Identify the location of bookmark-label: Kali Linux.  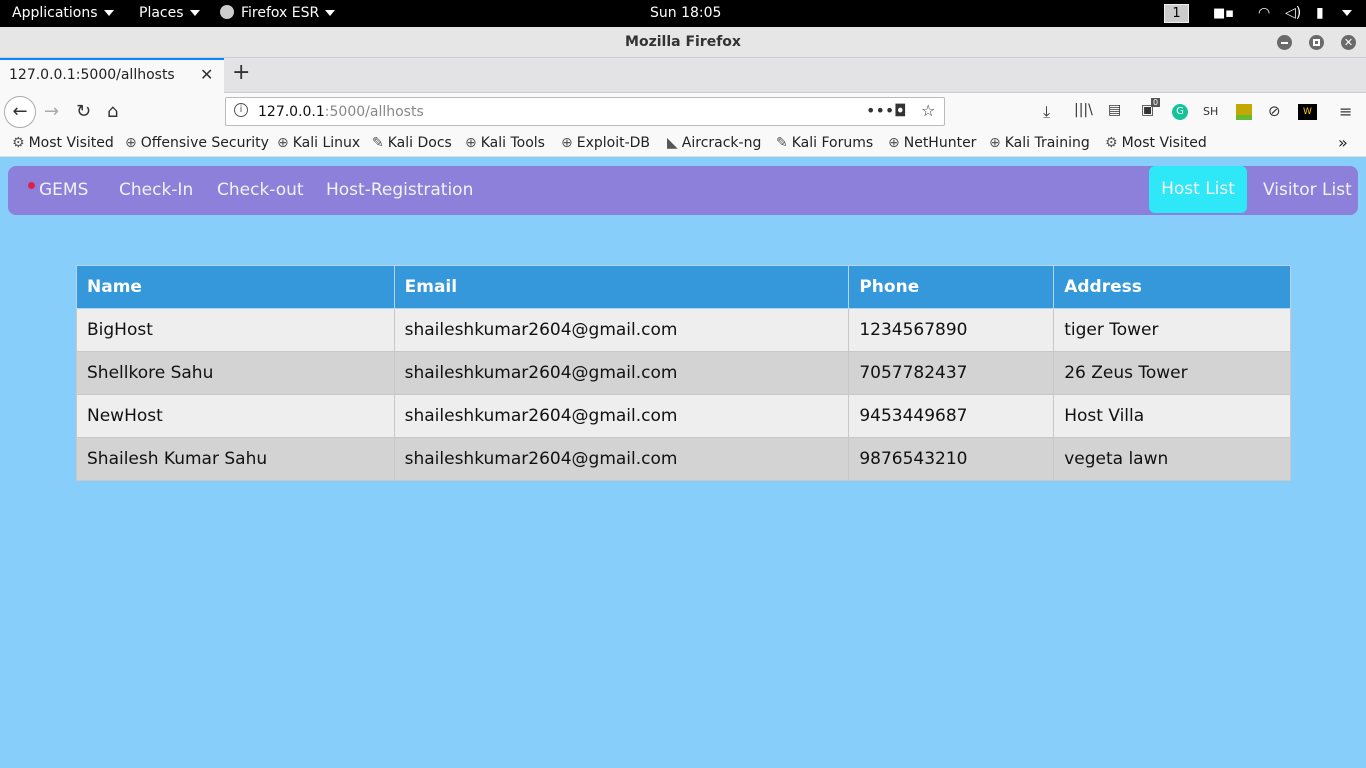
(326, 143).